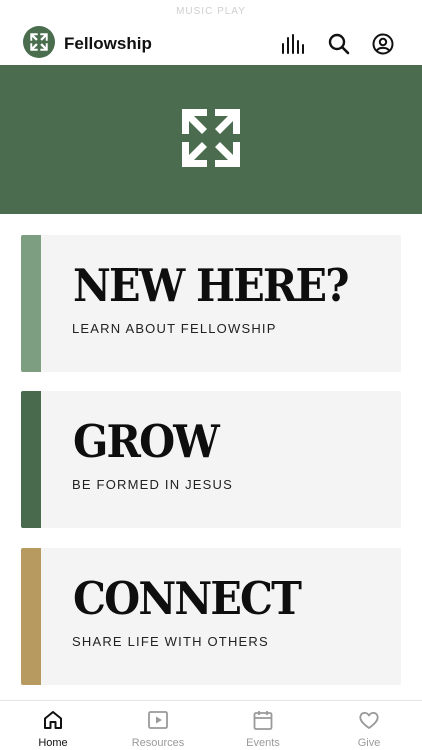  I want to click on heart-icon, so click(369, 720).